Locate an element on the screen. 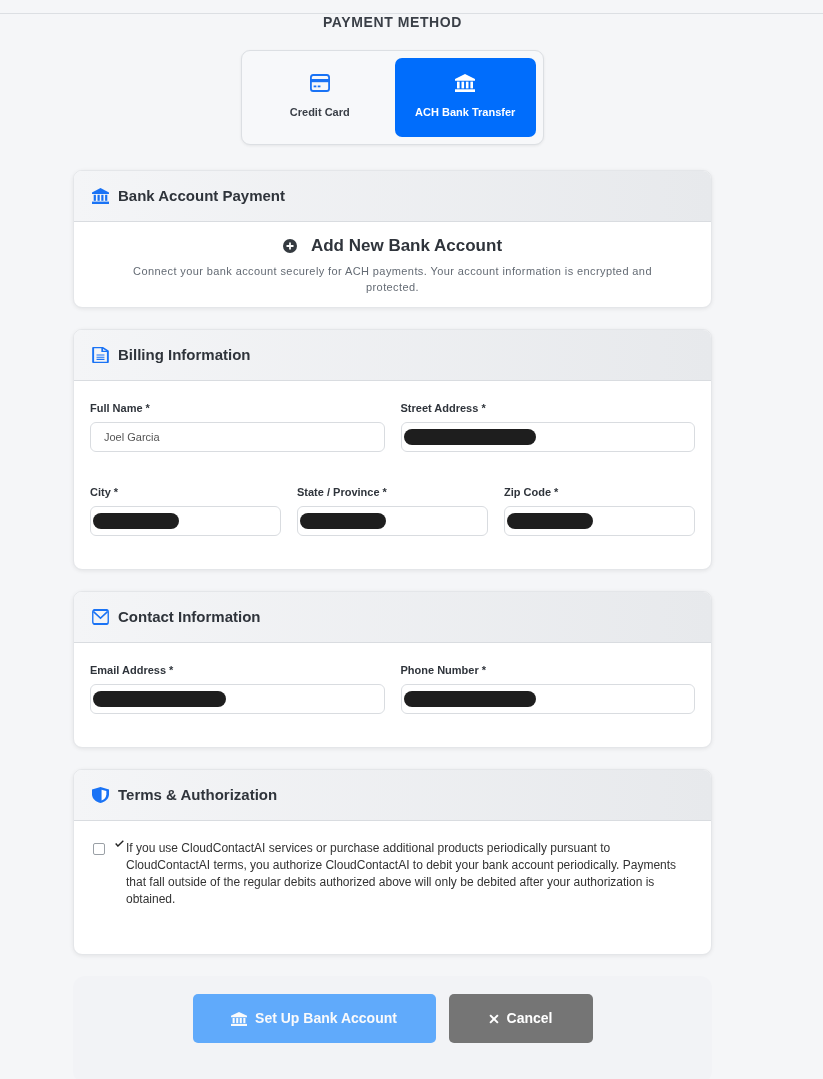 Image resolution: width=823 pixels, height=1079 pixels. description-text: Connect your bank account securely for ACH payments. Your account information is encrypted and protected. is located at coordinates (392, 279).